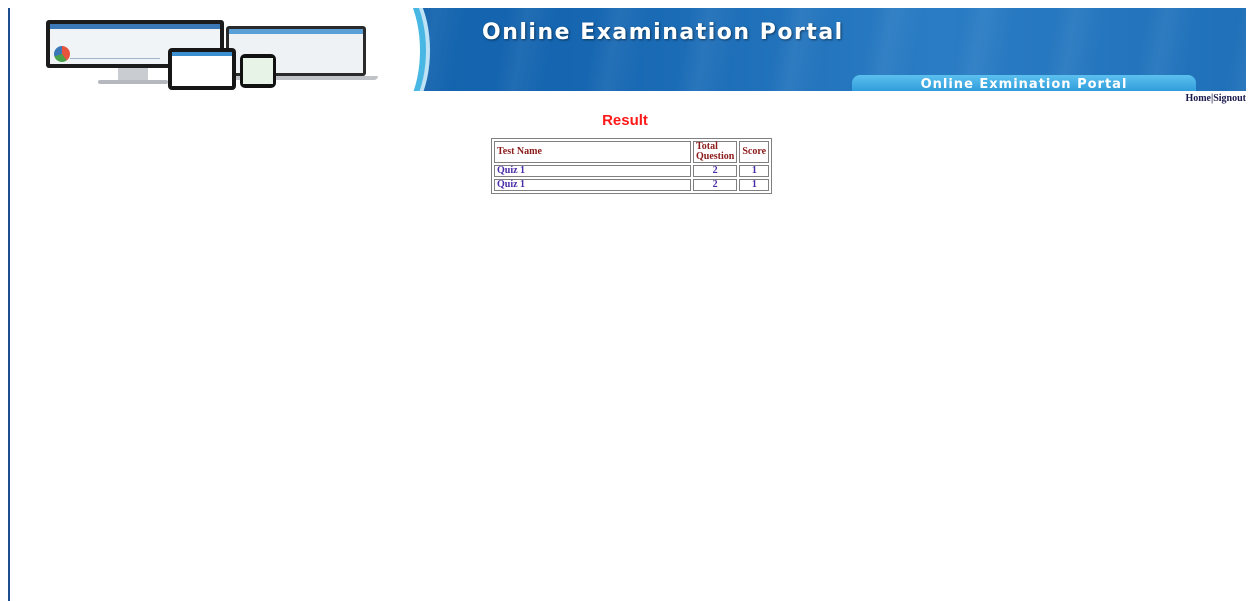  What do you see at coordinates (754, 152) in the screenshot?
I see `column-header-score: Score` at bounding box center [754, 152].